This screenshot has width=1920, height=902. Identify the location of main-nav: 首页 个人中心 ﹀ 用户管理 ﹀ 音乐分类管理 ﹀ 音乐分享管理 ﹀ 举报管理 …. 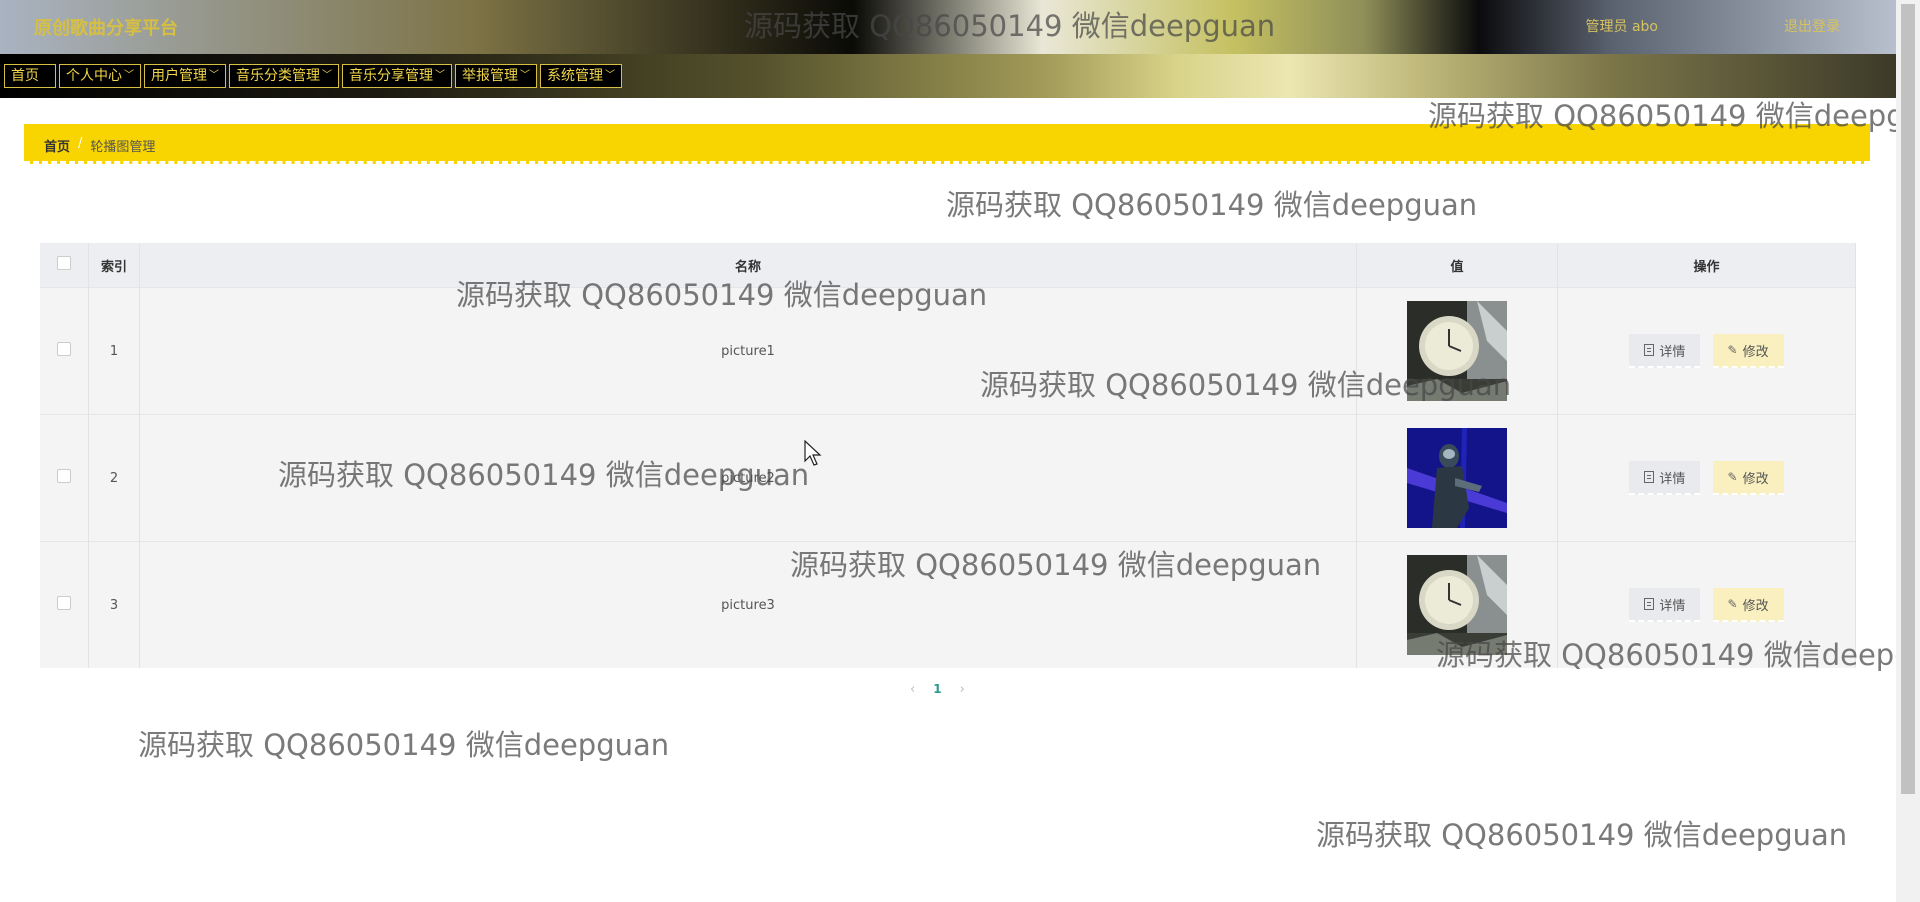
(948, 76).